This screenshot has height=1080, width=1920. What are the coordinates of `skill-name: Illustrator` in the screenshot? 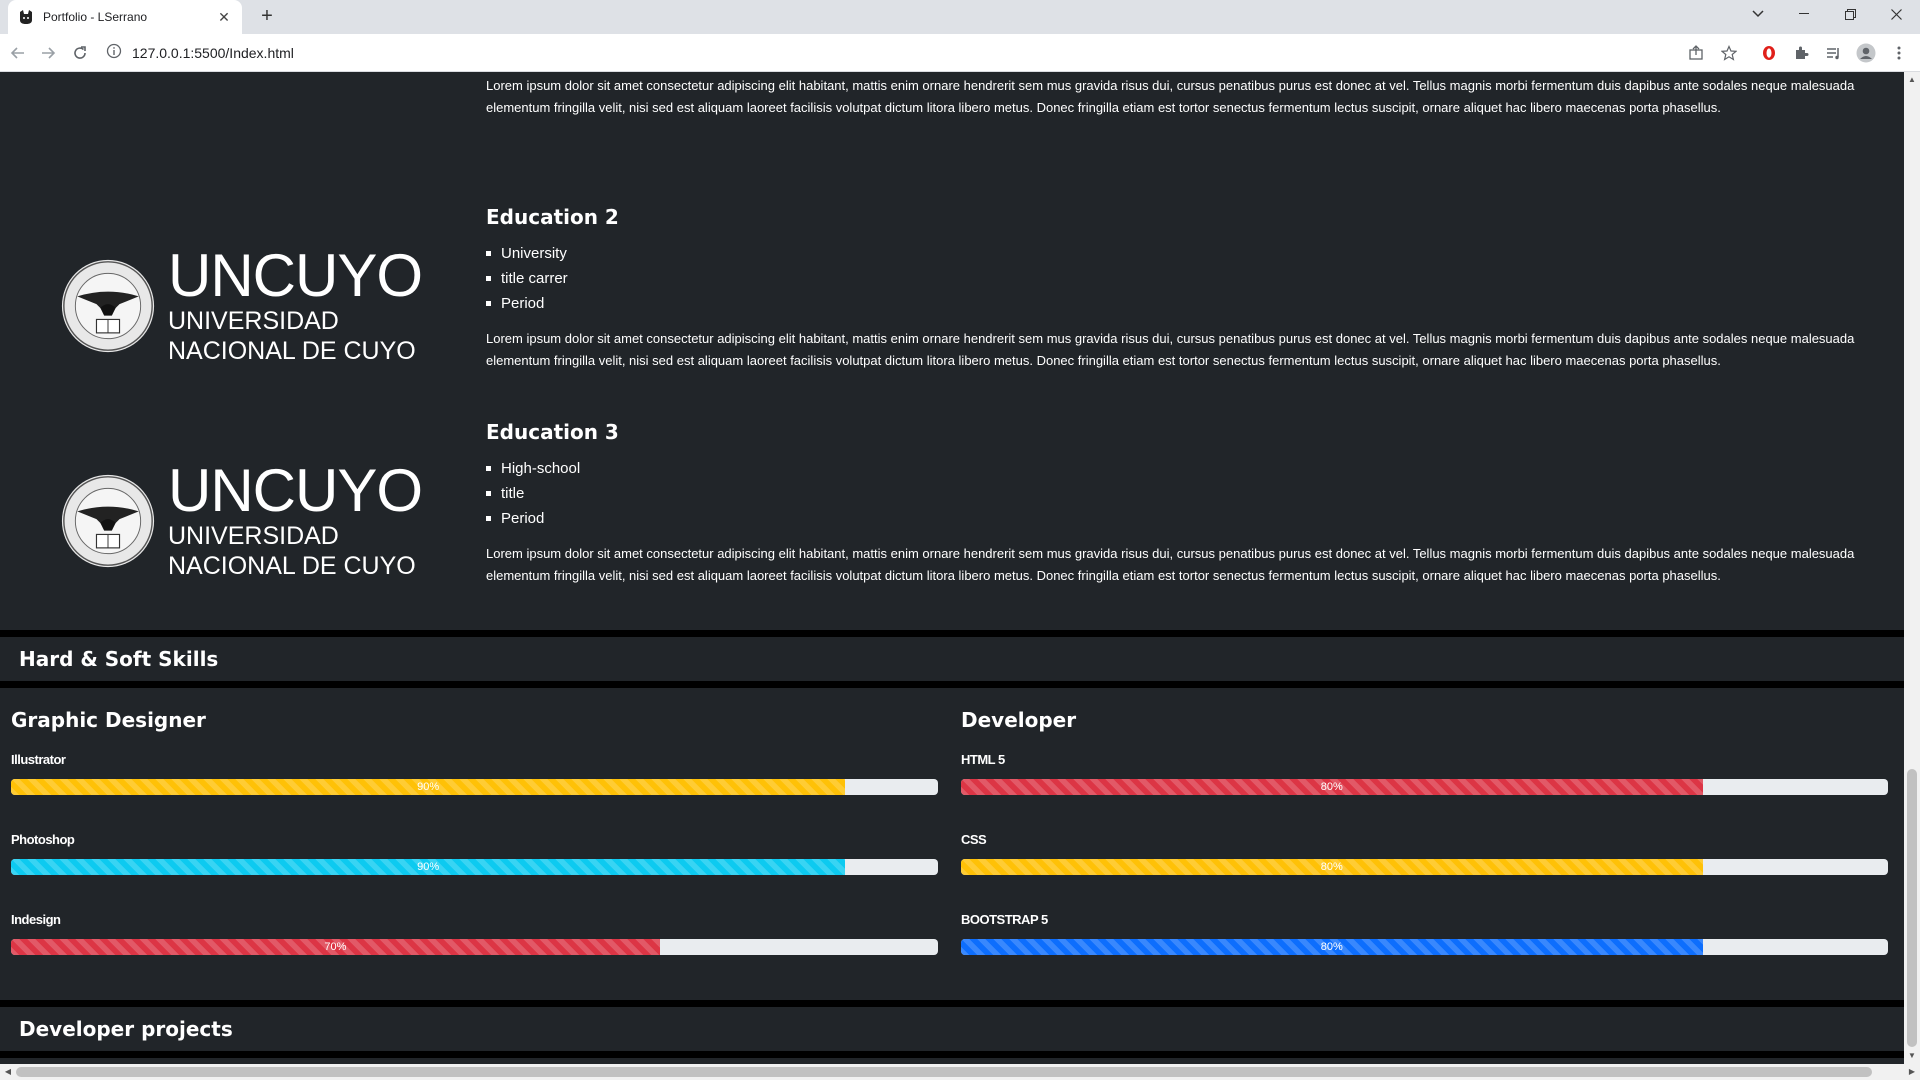 It's located at (38, 759).